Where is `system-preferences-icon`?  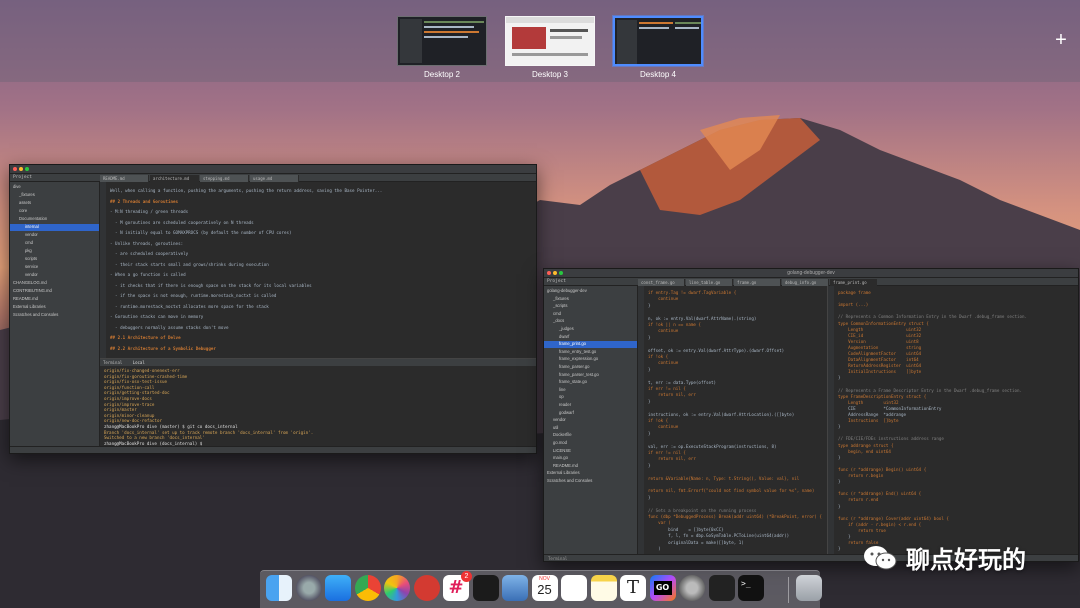 system-preferences-icon is located at coordinates (692, 588).